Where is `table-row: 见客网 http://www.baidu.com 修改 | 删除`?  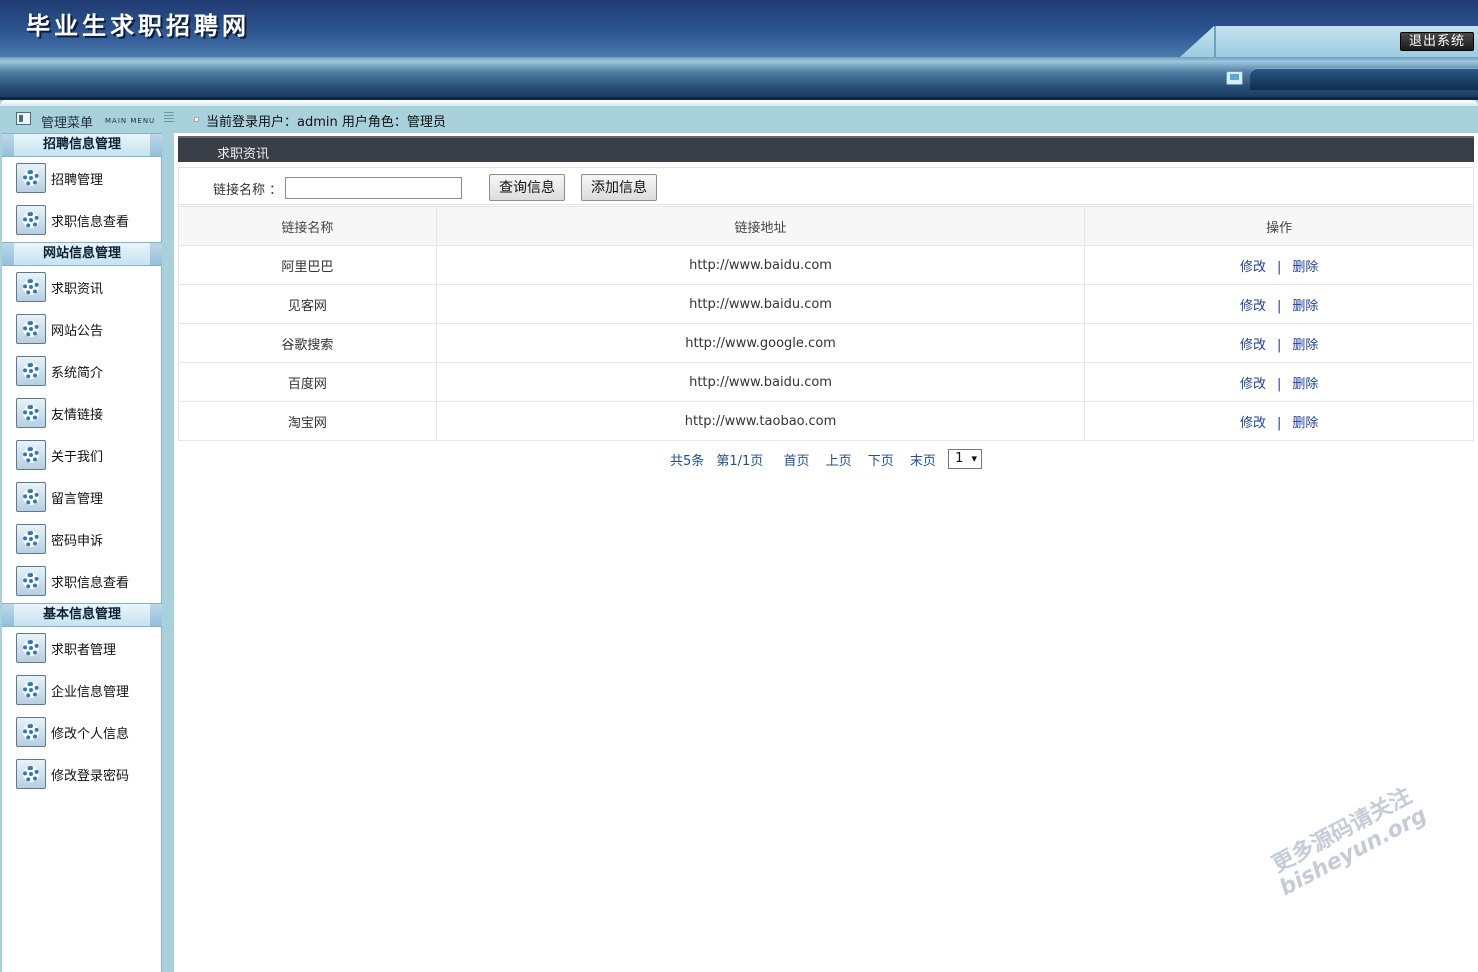 table-row: 见客网 http://www.baidu.com 修改 | 删除 is located at coordinates (826, 304).